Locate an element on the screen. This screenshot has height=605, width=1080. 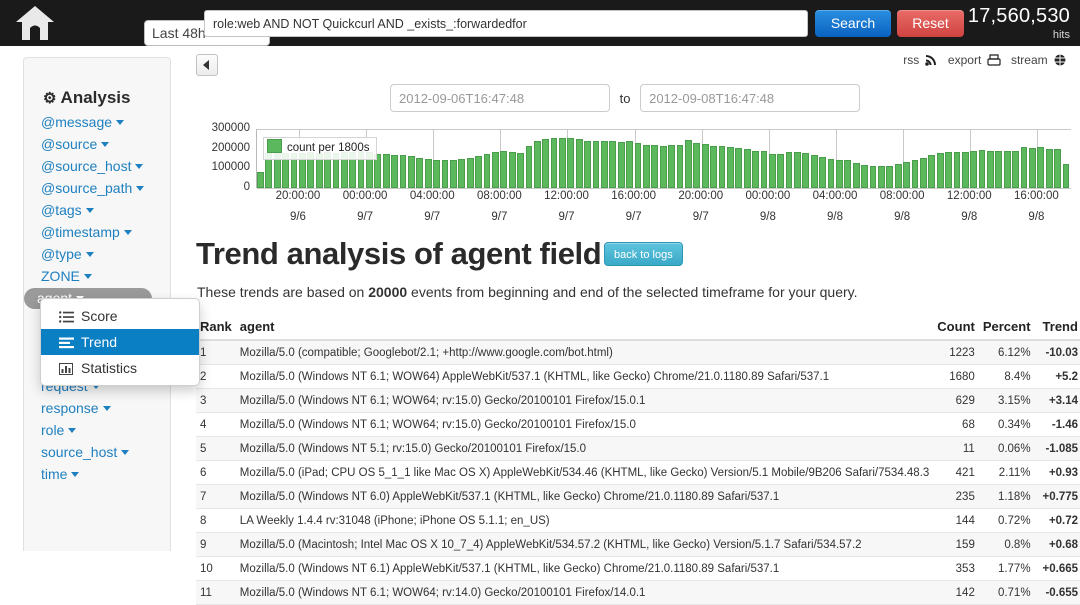
column-header-count: Count is located at coordinates (956, 329).